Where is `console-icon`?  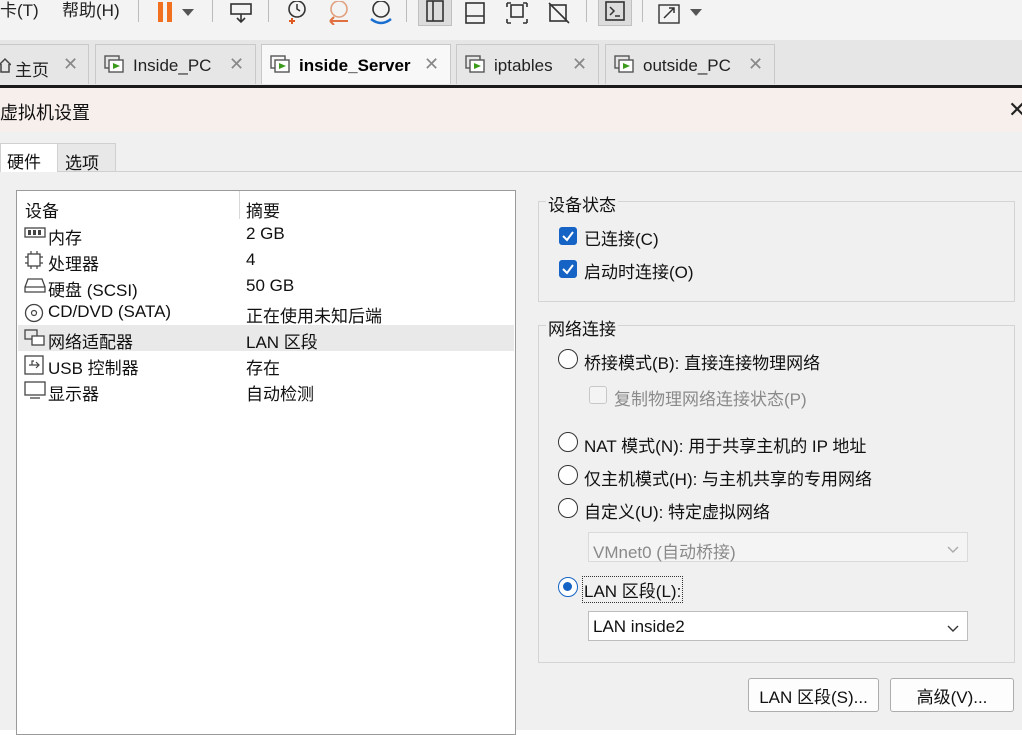 console-icon is located at coordinates (615, 13).